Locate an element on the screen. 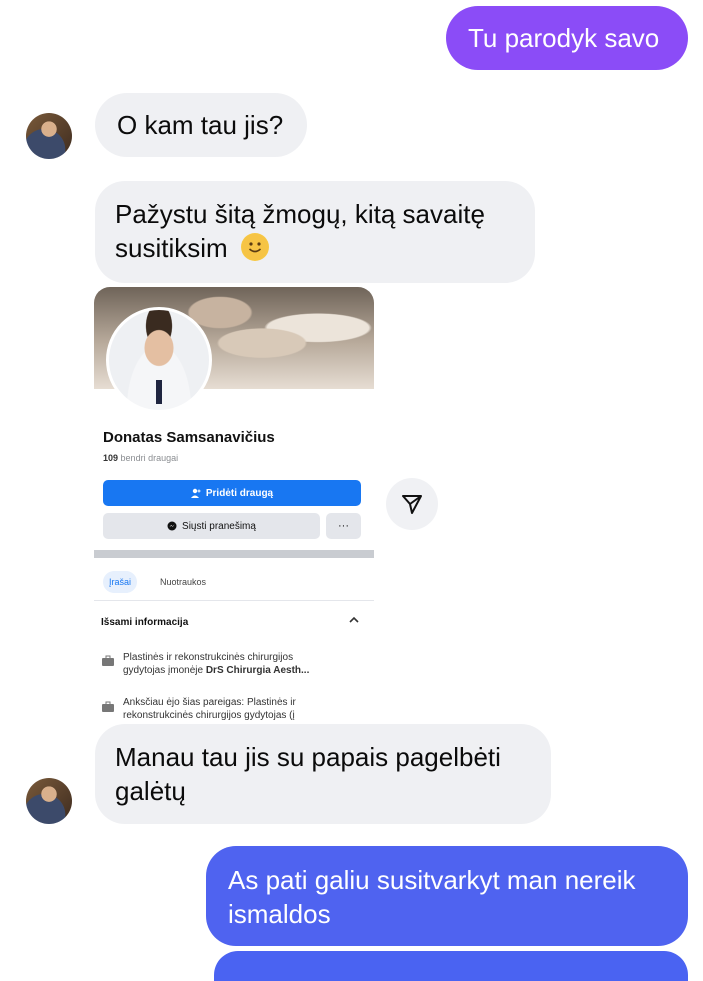  work-info-line: Anksčiau ėjo šias pareigas: Plastinės ir is located at coordinates (209, 702).